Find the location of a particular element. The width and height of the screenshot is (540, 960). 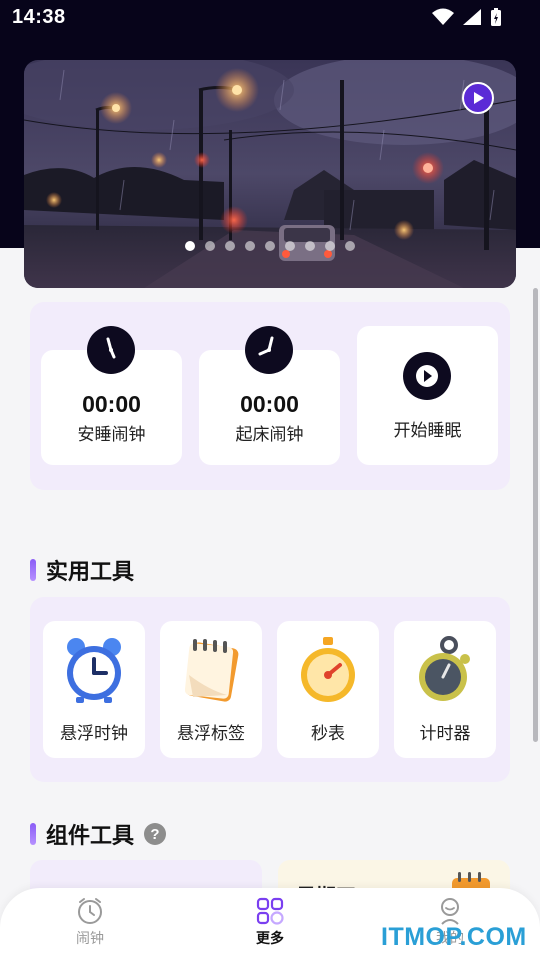

sleep-alarm-label: 安睡闹钟 is located at coordinates (111, 435).